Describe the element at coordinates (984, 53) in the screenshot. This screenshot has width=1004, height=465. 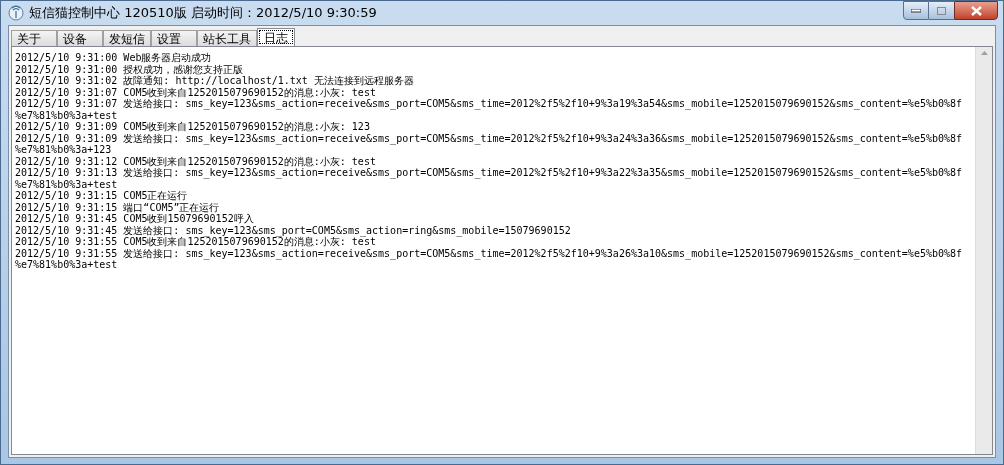
I see `scroll-up-icon` at that location.